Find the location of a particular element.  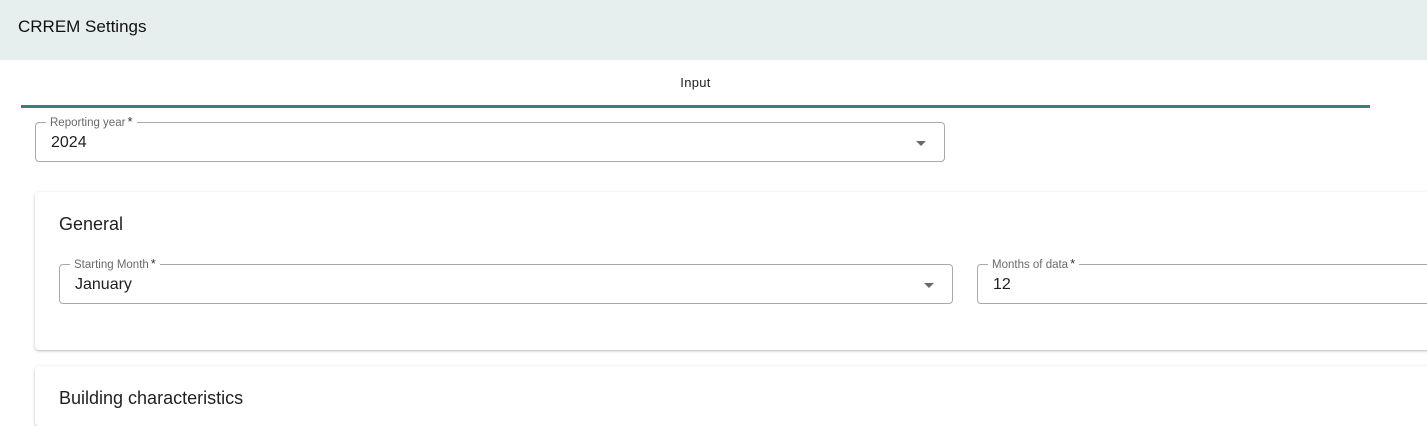

months-of-data-label: Months of data * is located at coordinates (1034, 264).